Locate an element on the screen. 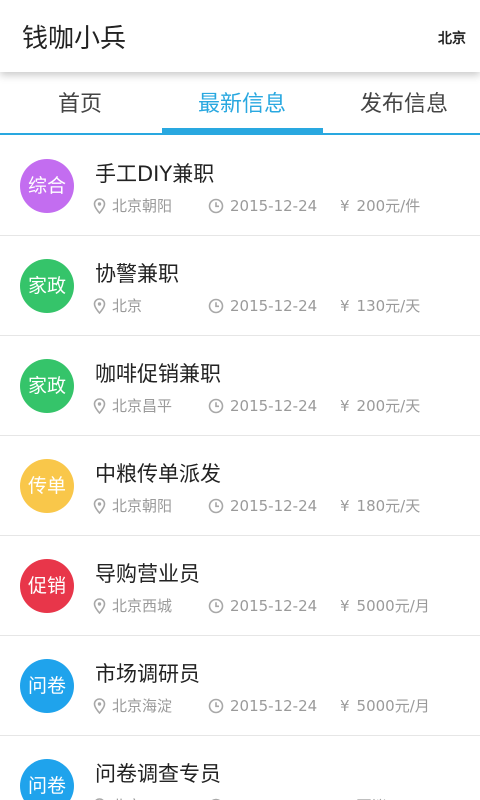  category-badge: 传单 is located at coordinates (47, 486).